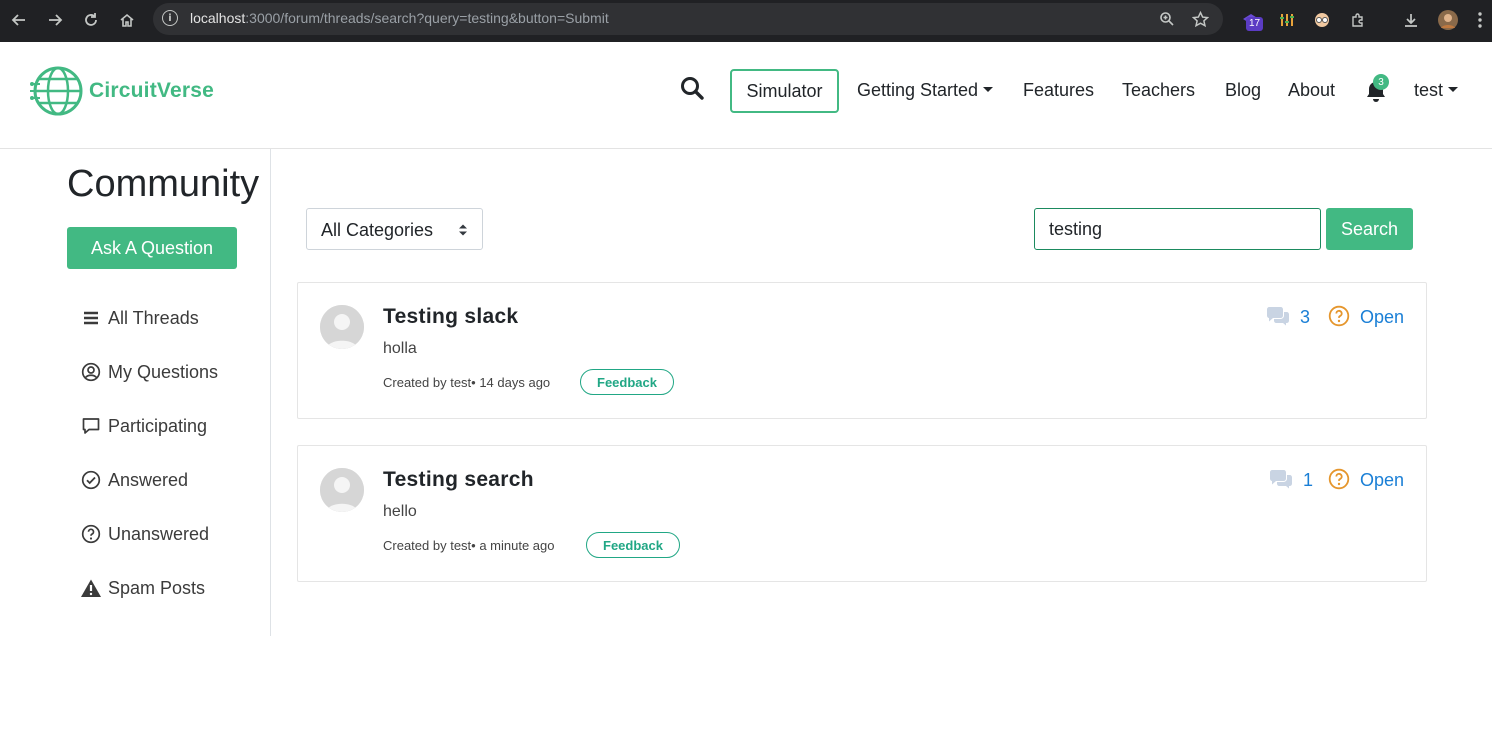 The image size is (1492, 751). What do you see at coordinates (1200, 19) in the screenshot?
I see `bookmark-star-icon` at bounding box center [1200, 19].